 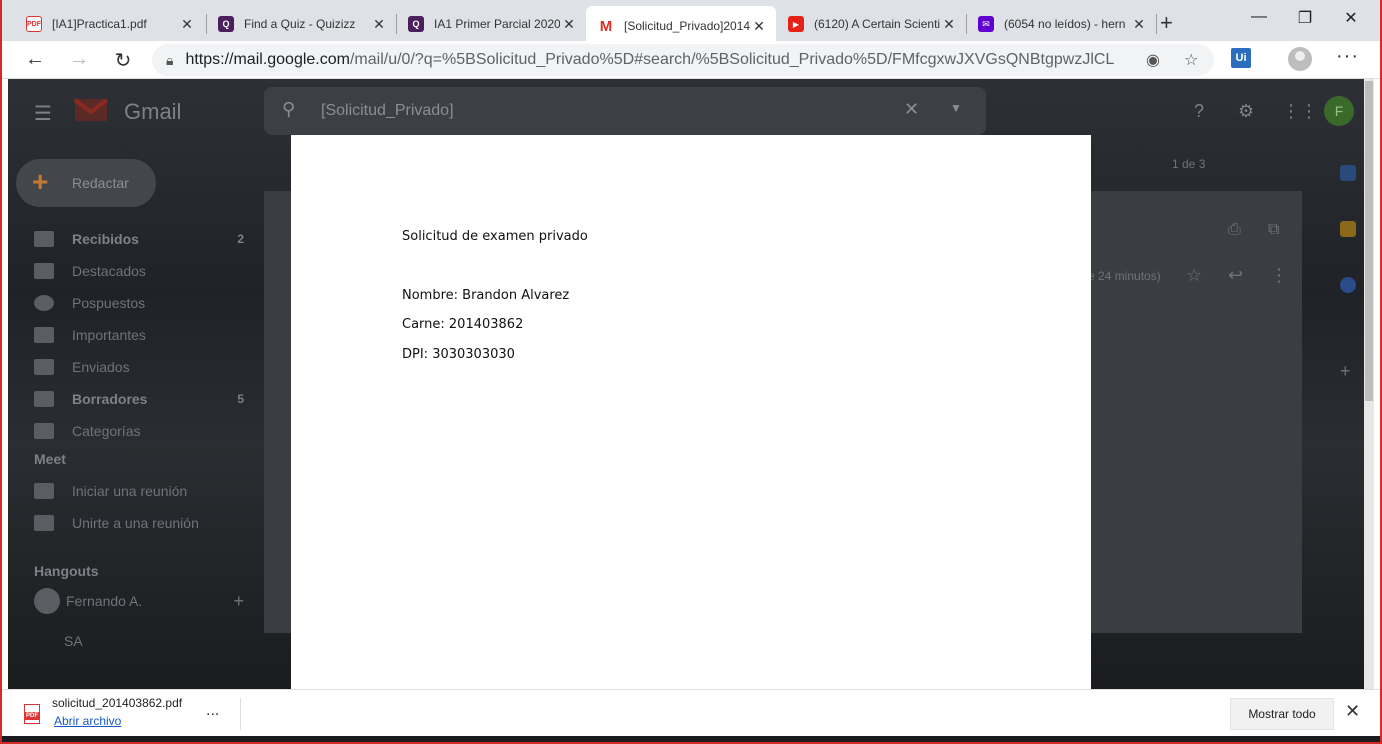 I want to click on tab-solicitud-privado: M [Solicitud_Privado]2014 ✕, so click(x=681, y=26).